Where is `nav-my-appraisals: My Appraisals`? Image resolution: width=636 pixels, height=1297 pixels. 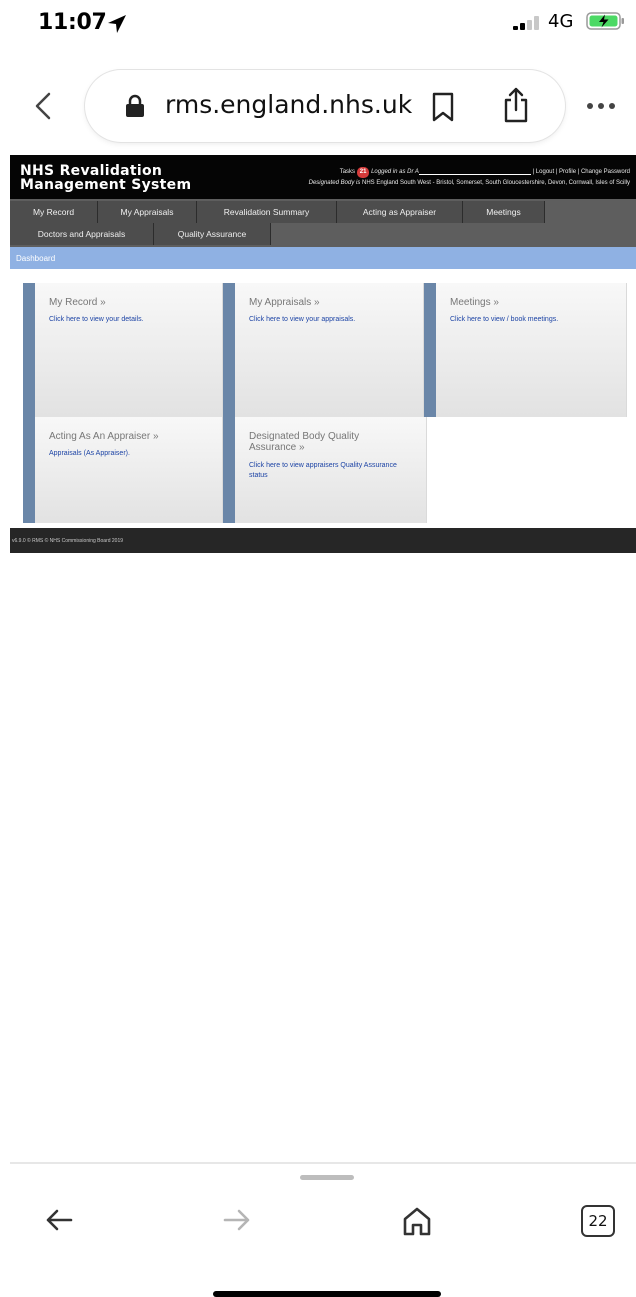 nav-my-appraisals: My Appraisals is located at coordinates (147, 212).